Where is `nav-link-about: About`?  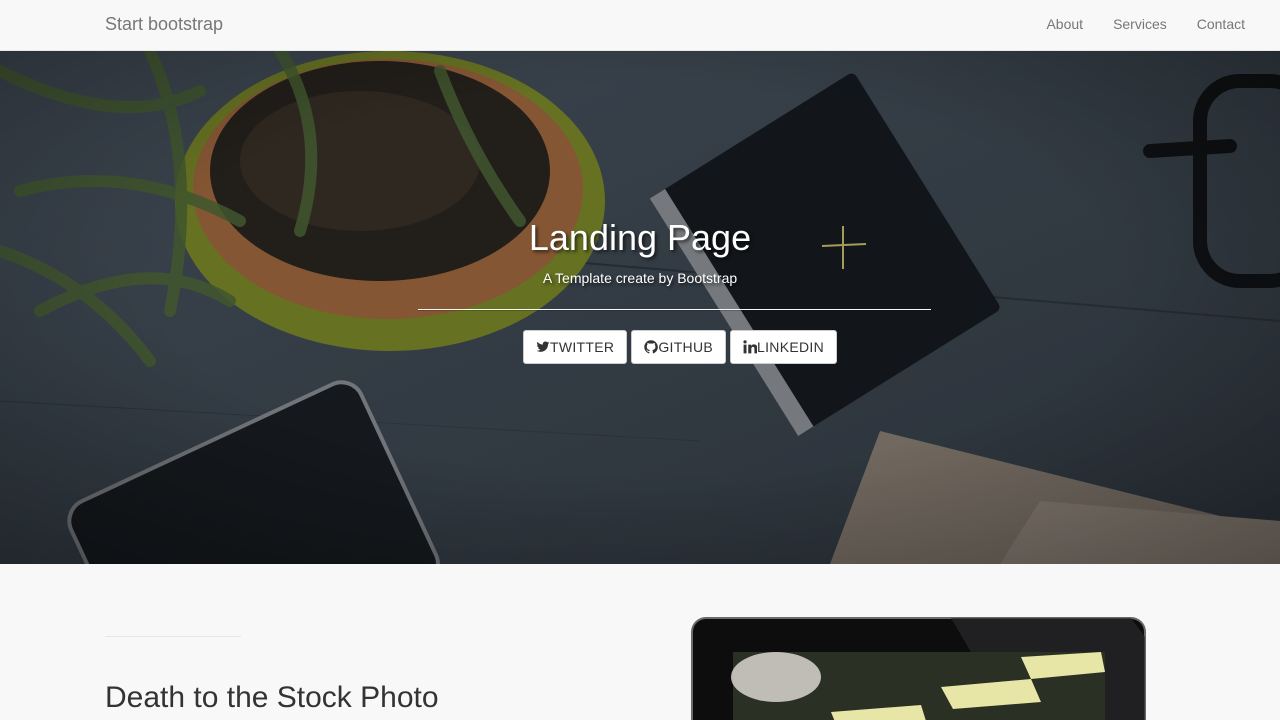 nav-link-about: About is located at coordinates (1064, 24).